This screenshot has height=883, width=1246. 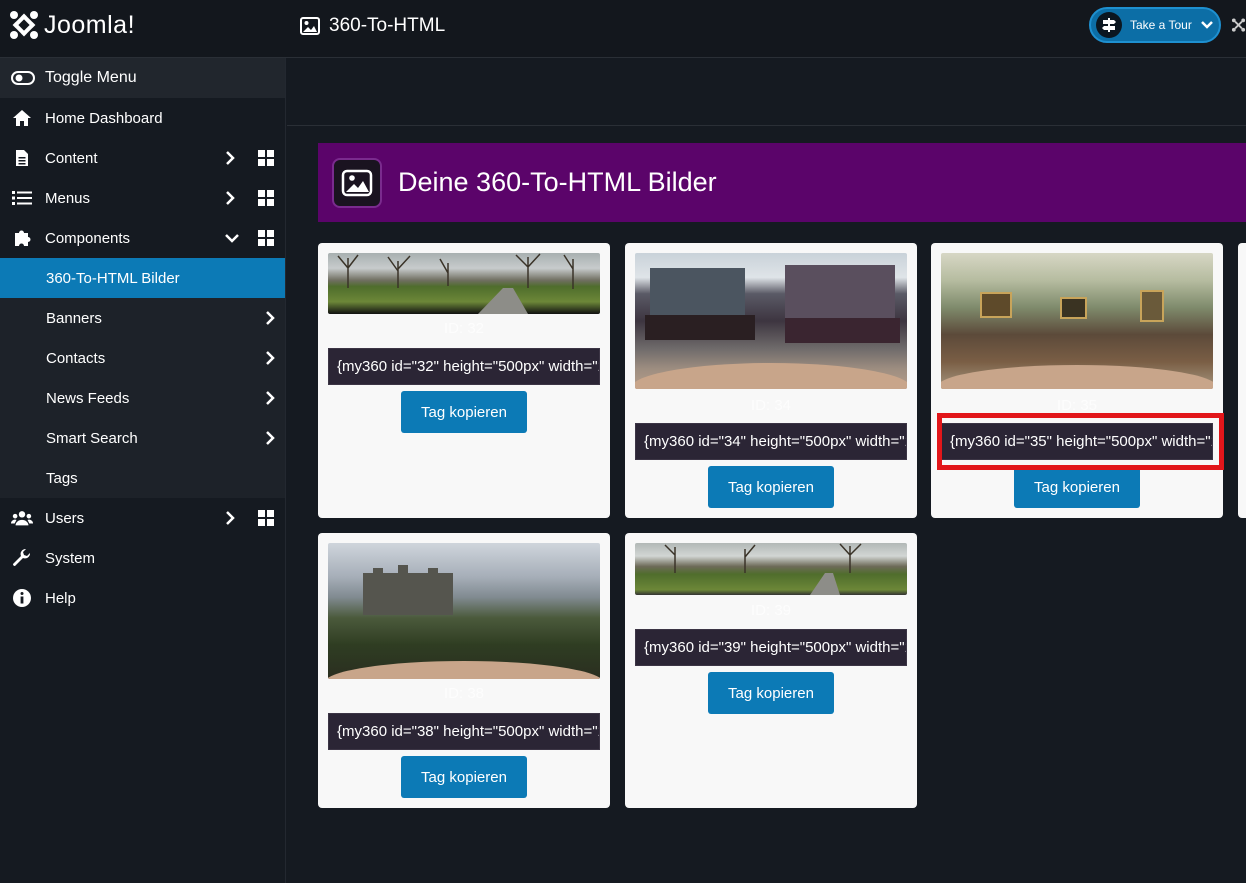 I want to click on sidebar-item-users: Users, so click(x=142, y=518).